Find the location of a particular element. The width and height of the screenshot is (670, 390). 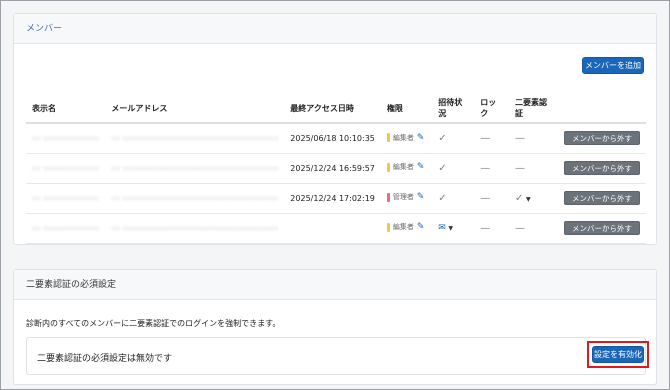

member-last-access: 2025/12/24 17:02:19 is located at coordinates (332, 198).